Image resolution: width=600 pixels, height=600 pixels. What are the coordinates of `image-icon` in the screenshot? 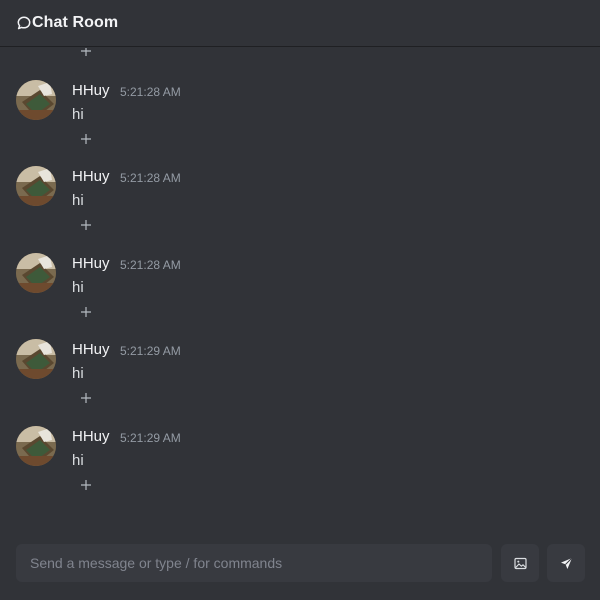 It's located at (520, 563).